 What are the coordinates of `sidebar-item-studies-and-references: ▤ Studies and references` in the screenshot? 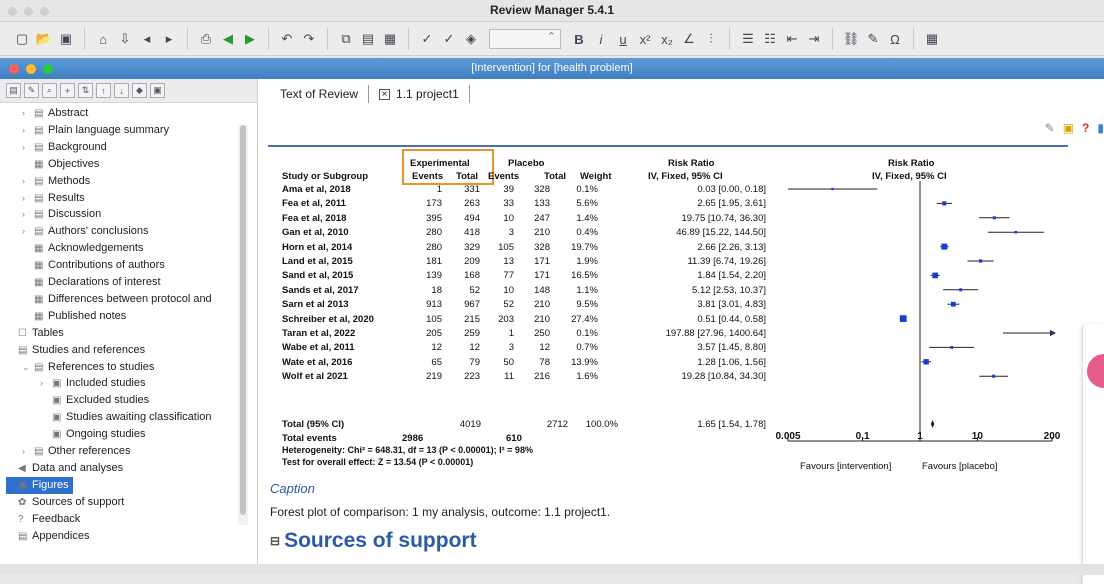 It's located at (75, 350).